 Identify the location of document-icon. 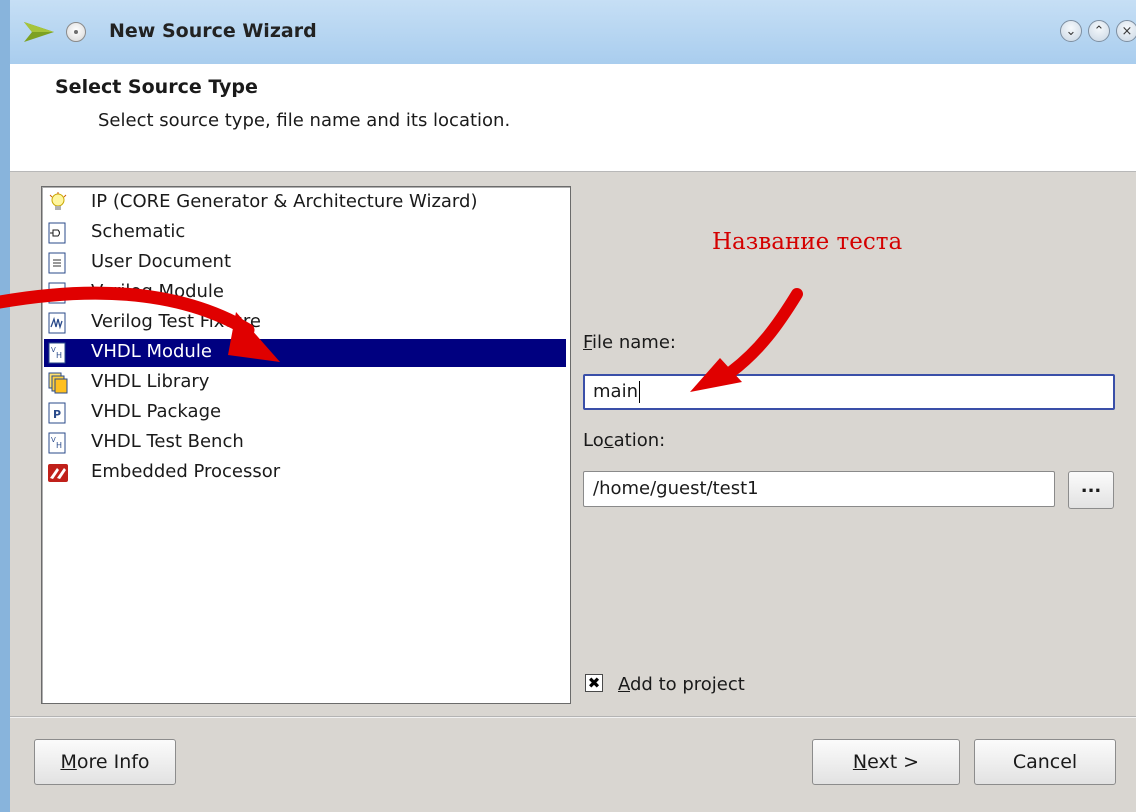
(57, 263).